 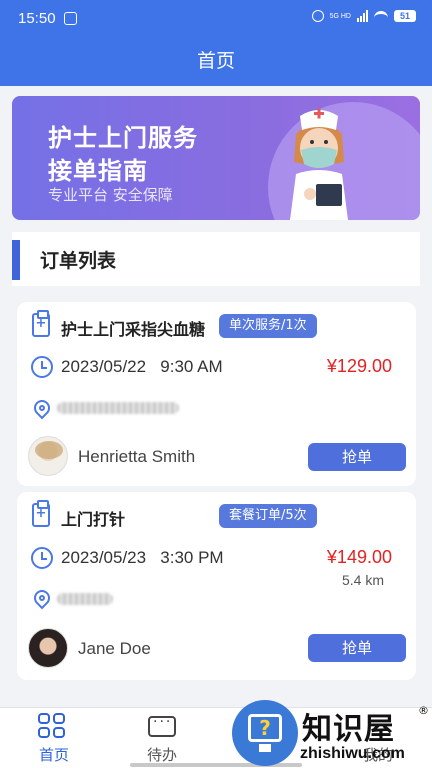 What do you see at coordinates (16, 260) in the screenshot?
I see `section-accent-bar` at bounding box center [16, 260].